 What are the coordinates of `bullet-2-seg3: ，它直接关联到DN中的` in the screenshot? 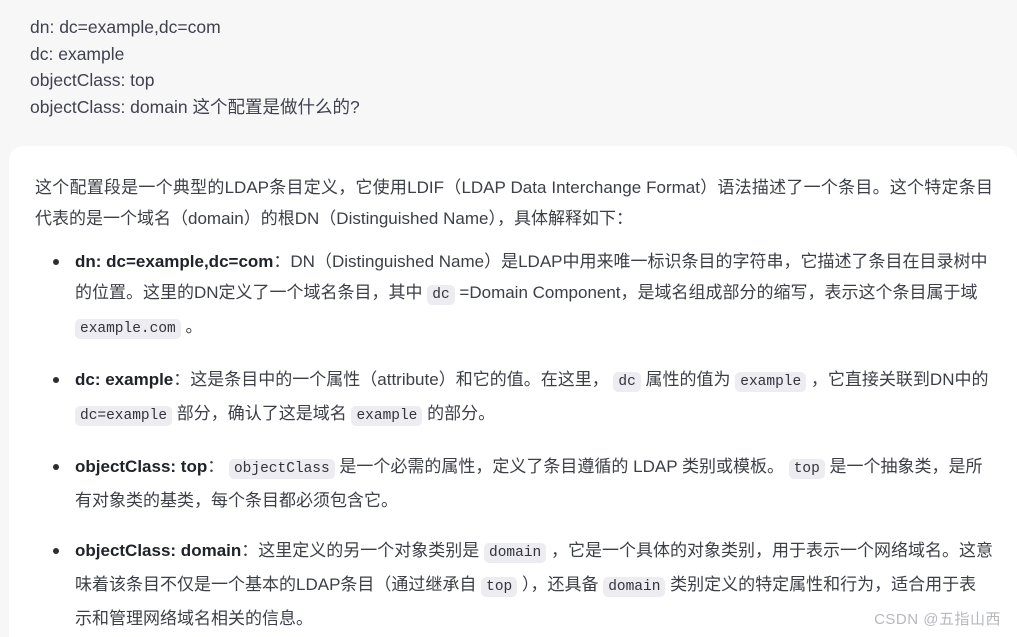 It's located at (897, 379).